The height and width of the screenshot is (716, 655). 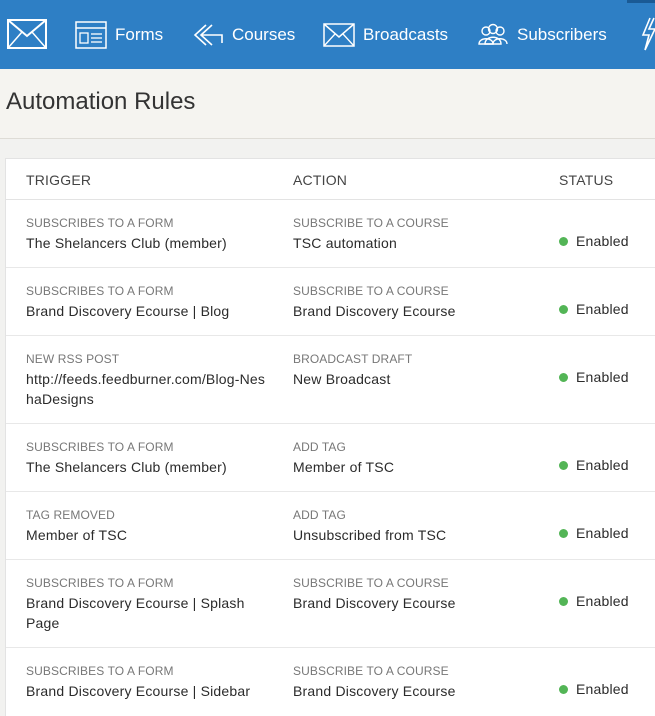 I want to click on table-header: TRIGGER ACTION STATUS, so click(x=330, y=179).